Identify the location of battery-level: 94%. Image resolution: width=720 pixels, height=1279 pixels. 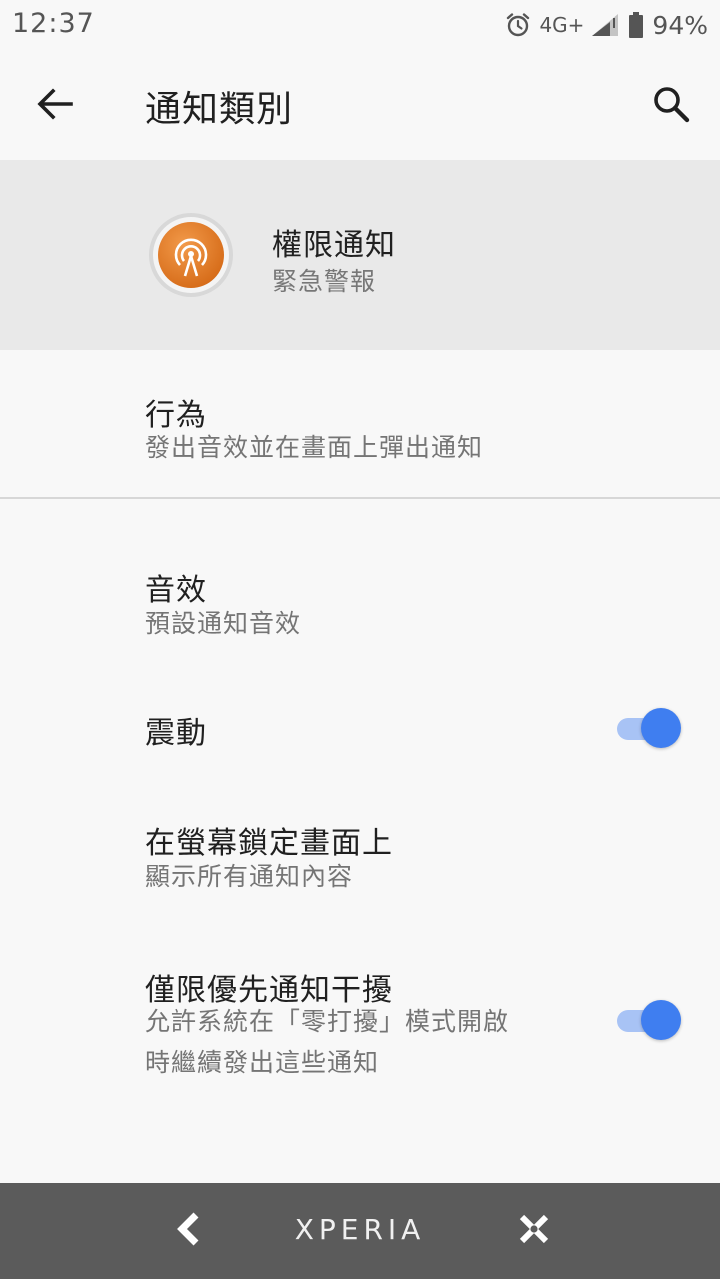
(680, 25).